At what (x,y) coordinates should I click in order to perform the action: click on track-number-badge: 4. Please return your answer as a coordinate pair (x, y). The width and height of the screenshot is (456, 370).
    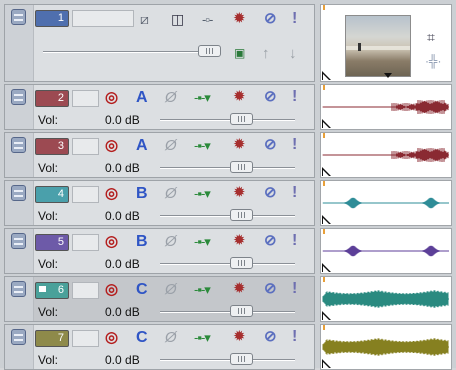
    Looking at the image, I should click on (52, 194).